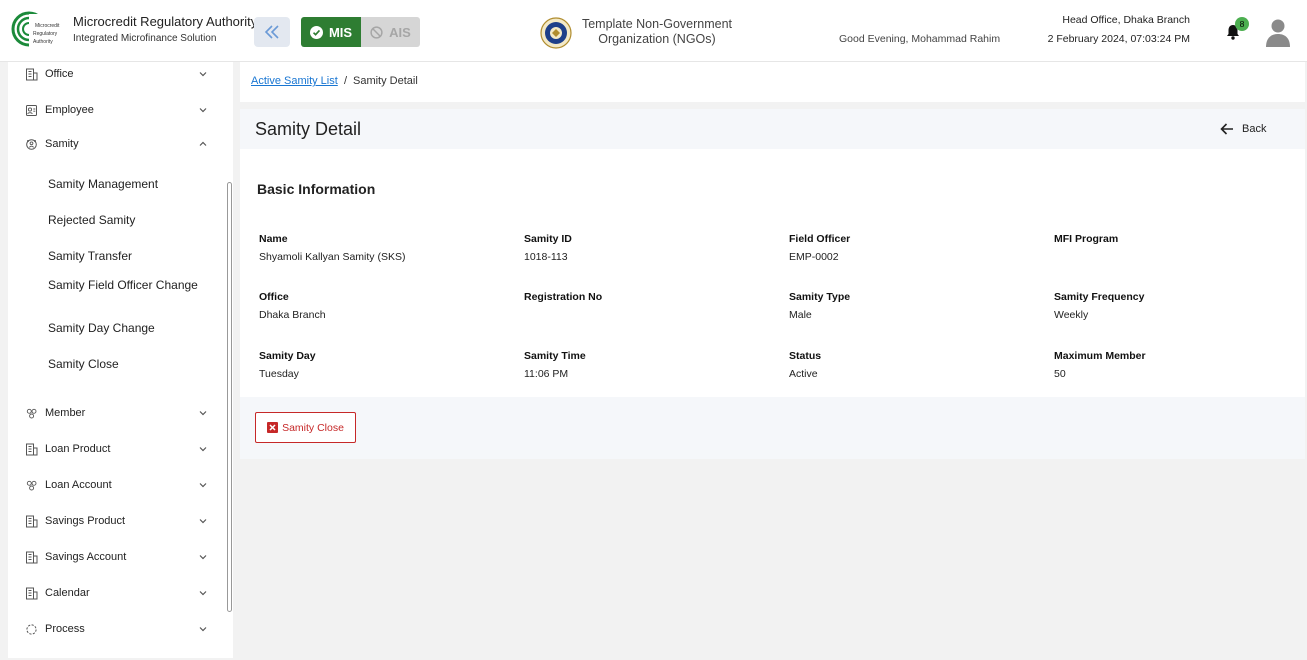 This screenshot has width=1307, height=660. What do you see at coordinates (123, 285) in the screenshot?
I see `sidebar-subitem-samity-field-officer-change: Samity Field Officer Change` at bounding box center [123, 285].